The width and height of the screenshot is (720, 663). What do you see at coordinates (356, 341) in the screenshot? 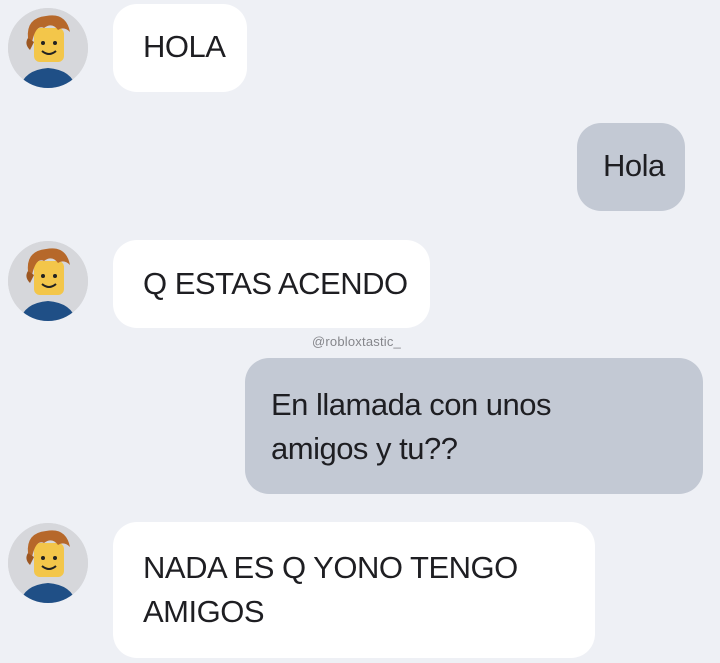
I see `watermark: @robloxtastic_` at bounding box center [356, 341].